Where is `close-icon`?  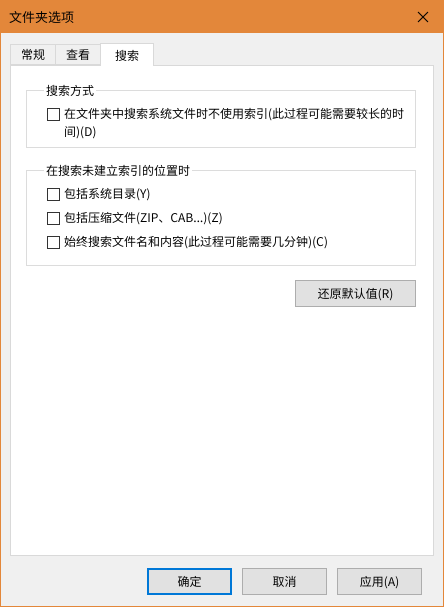
close-icon is located at coordinates (423, 16).